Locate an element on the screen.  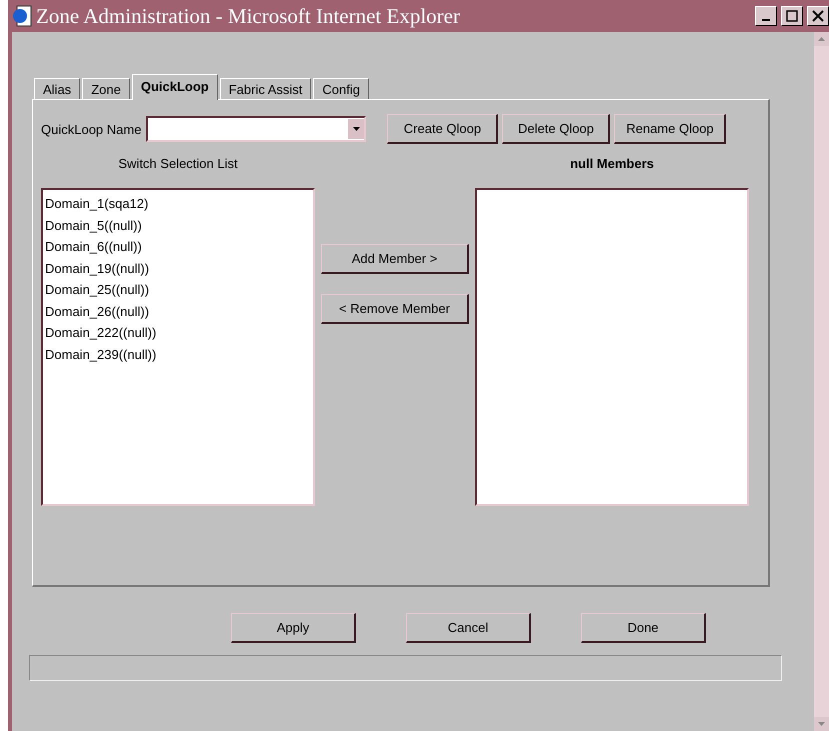
tab: Zone is located at coordinates (106, 88).